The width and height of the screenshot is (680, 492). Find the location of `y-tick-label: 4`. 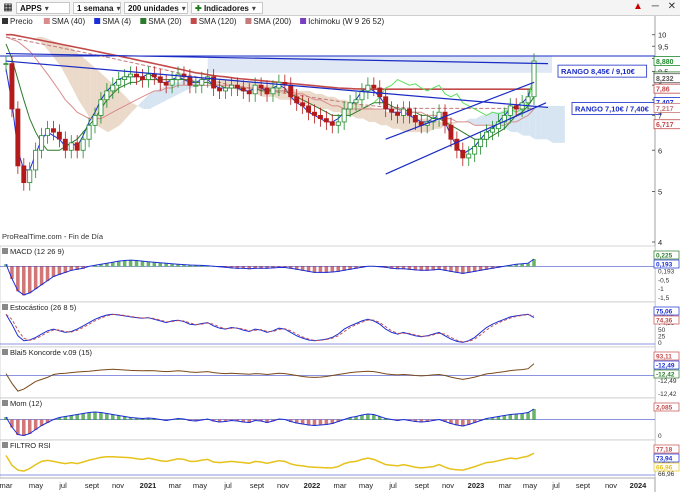

y-tick-label: 4 is located at coordinates (660, 242).